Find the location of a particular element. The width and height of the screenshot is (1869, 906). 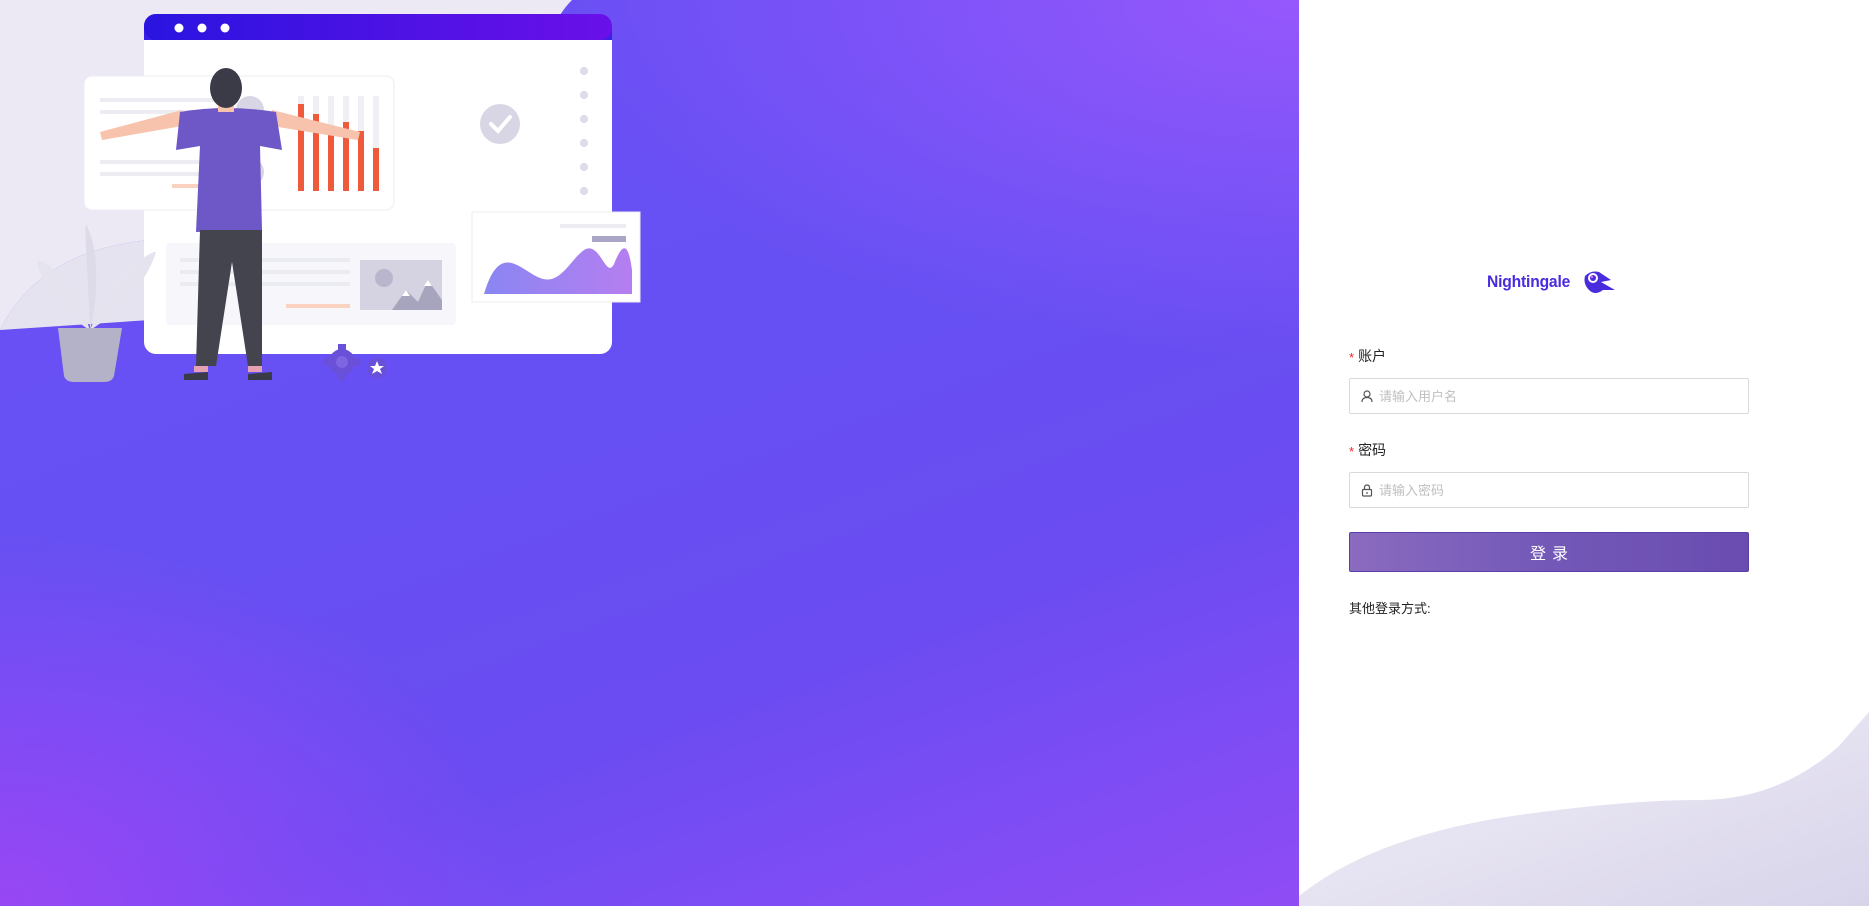

password-input is located at coordinates (1558, 490).